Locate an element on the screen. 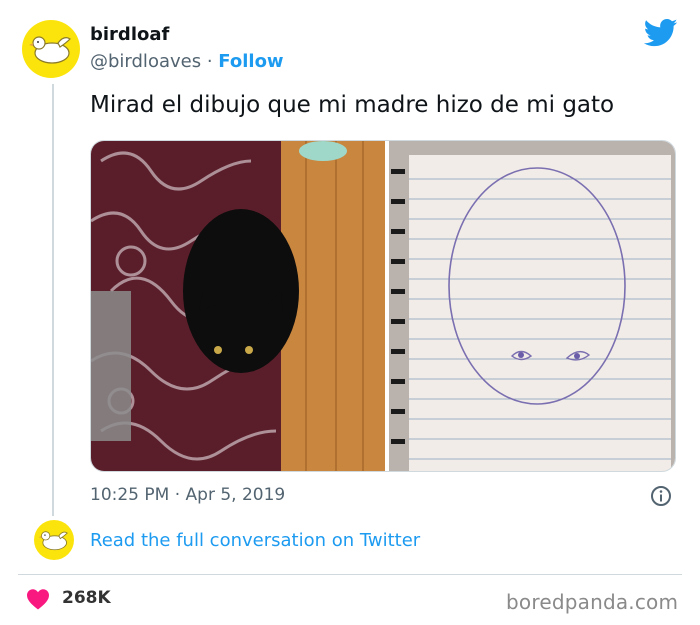  conversation-avatar is located at coordinates (54, 540).